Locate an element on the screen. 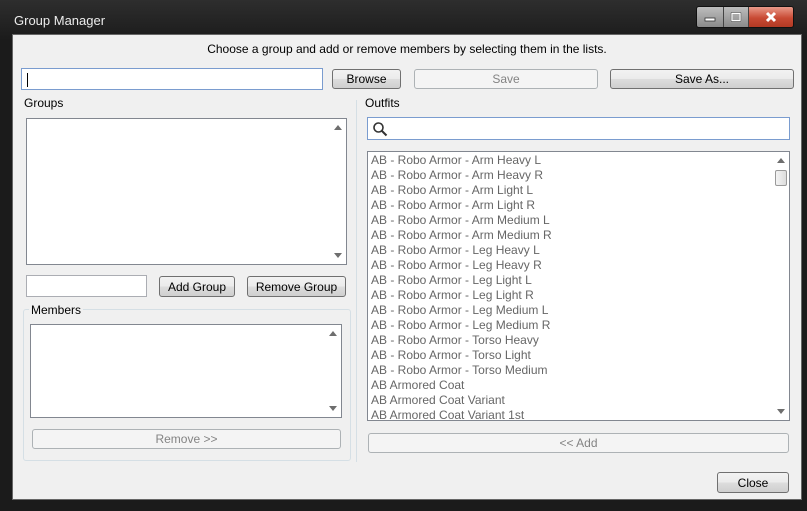 Image resolution: width=807 pixels, height=511 pixels. new-group-name-input is located at coordinates (86, 286).